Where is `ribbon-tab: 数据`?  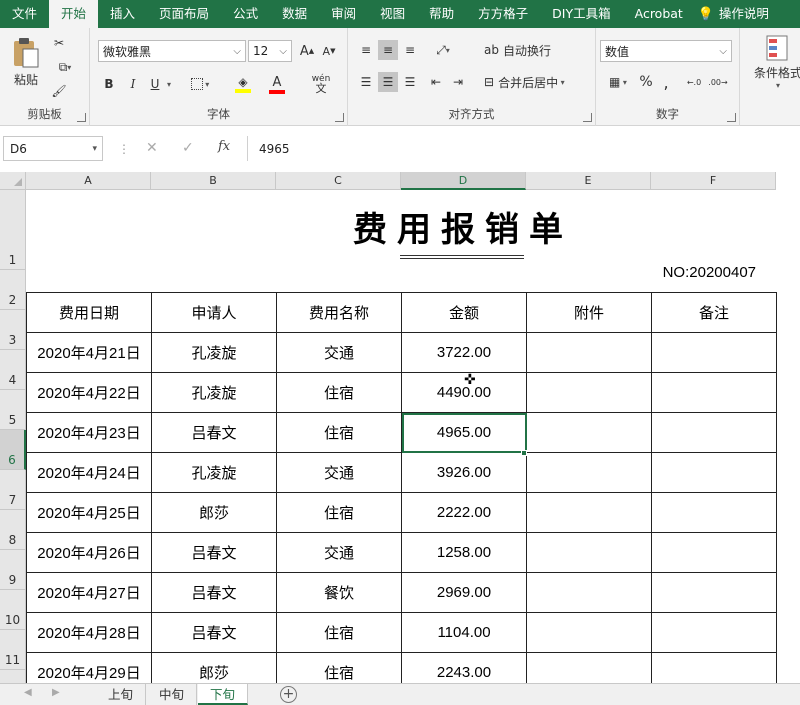 ribbon-tab: 数据 is located at coordinates (294, 14).